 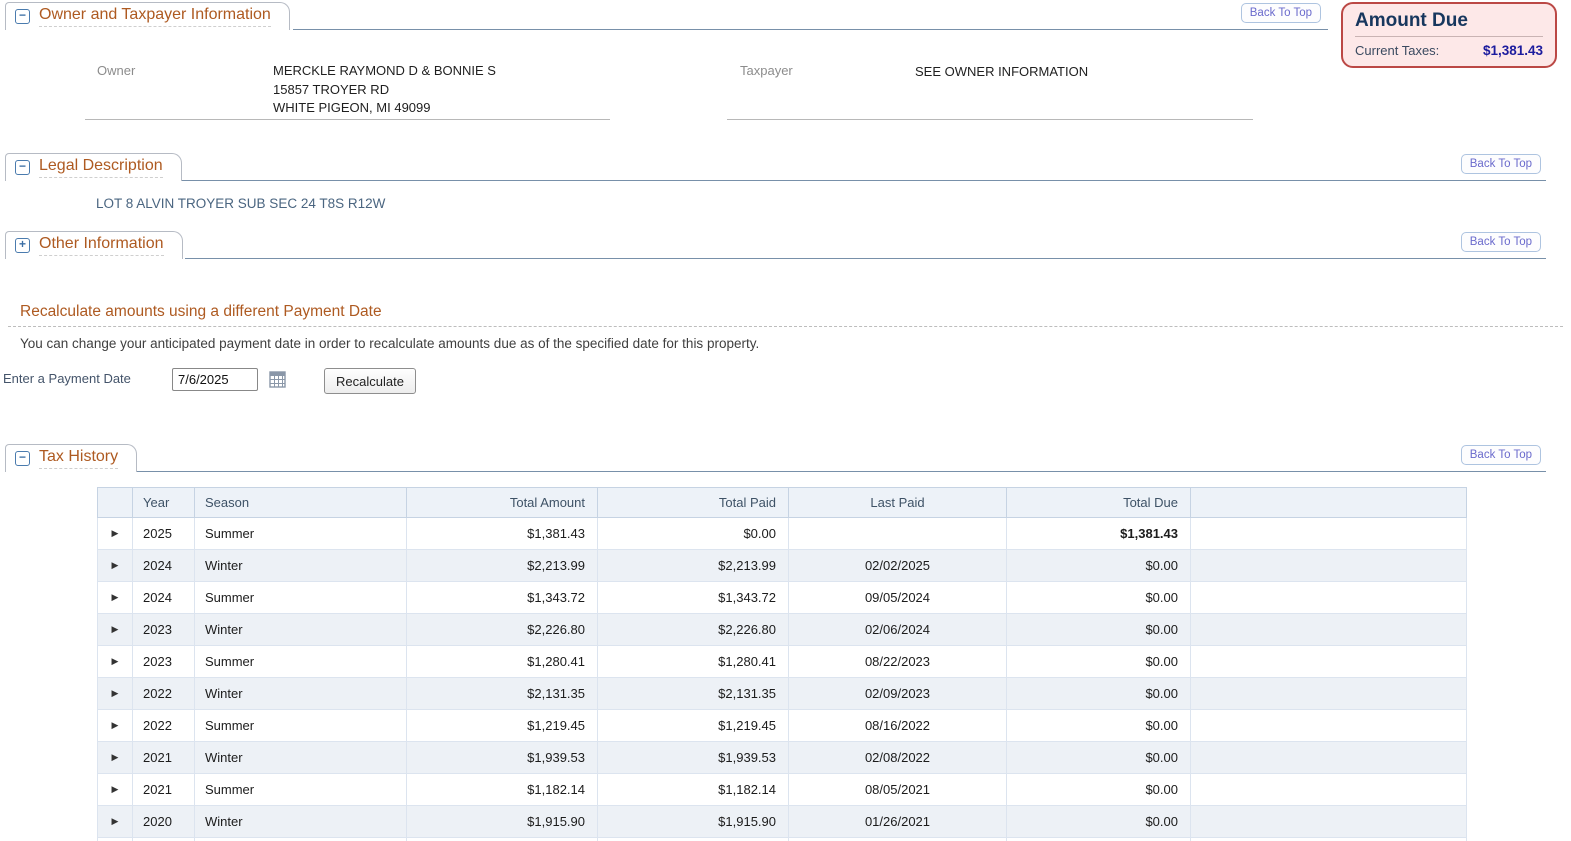 What do you see at coordinates (897, 597) in the screenshot?
I see `cell-last-paid: 09/05/2024` at bounding box center [897, 597].